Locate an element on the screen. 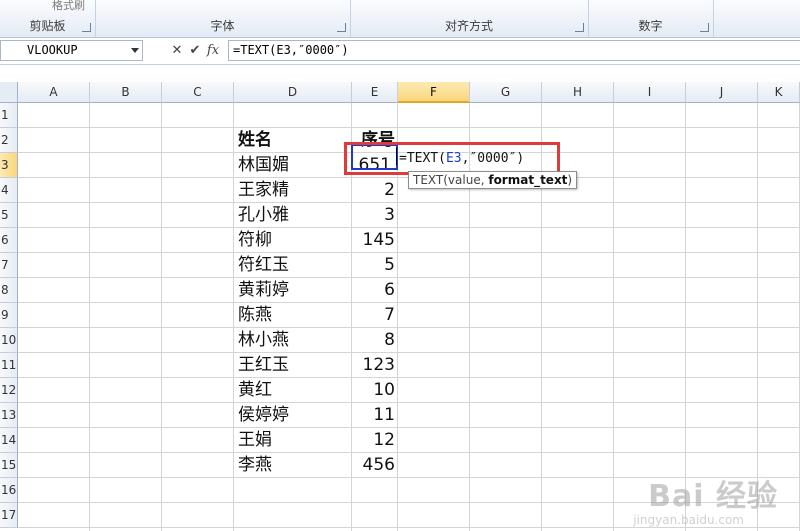 The image size is (800, 531). name-cell: 符柳 is located at coordinates (293, 240).